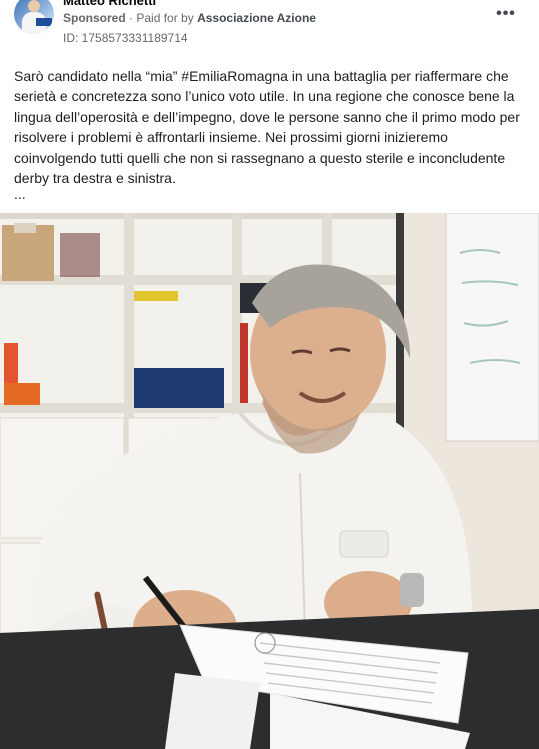  I want to click on avatar, so click(34, 17).